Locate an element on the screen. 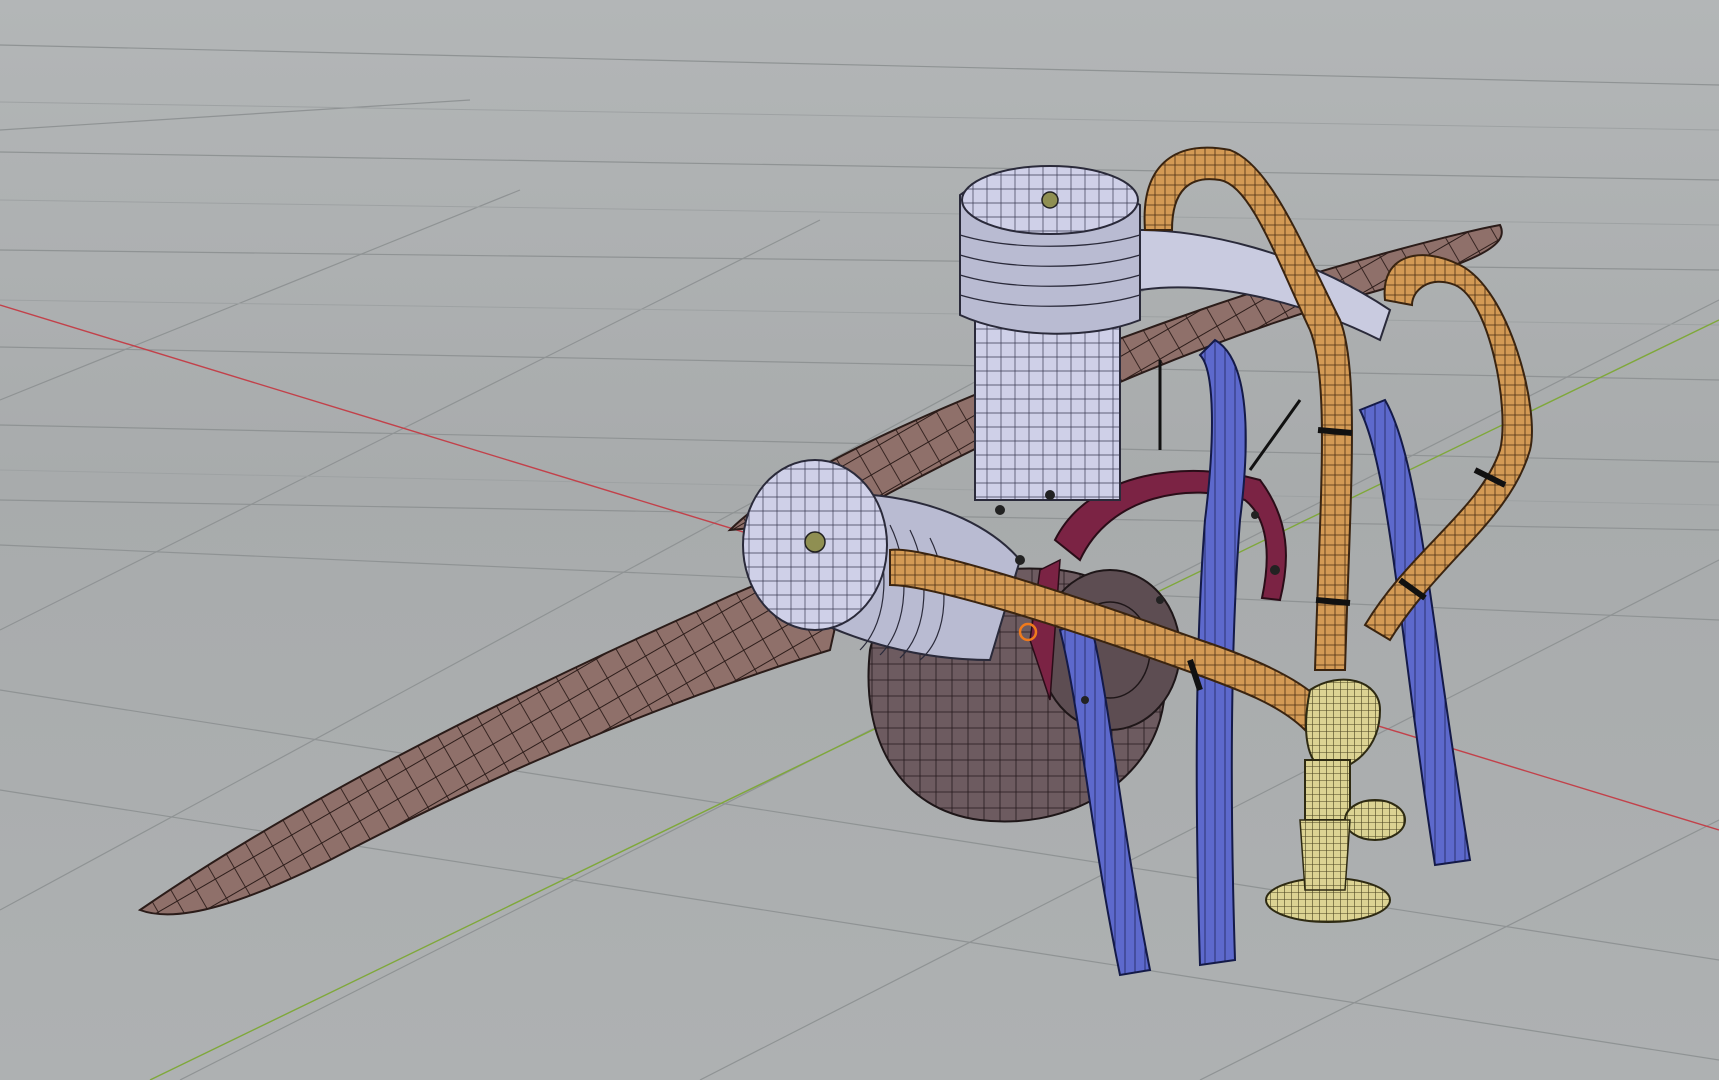  upper-cylinder is located at coordinates (1050, 333).